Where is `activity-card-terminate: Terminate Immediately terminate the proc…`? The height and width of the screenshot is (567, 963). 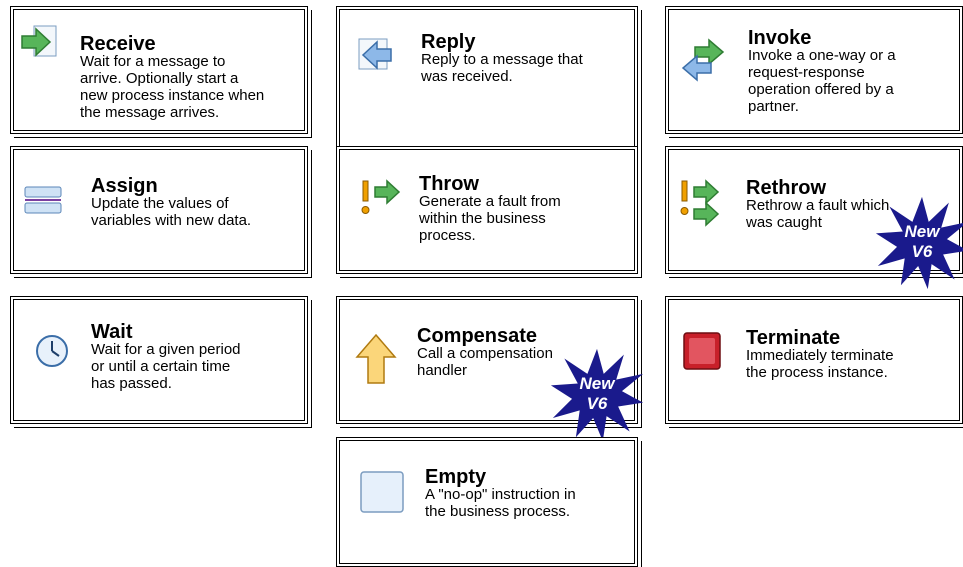 activity-card-terminate: Terminate Immediately terminate the proc… is located at coordinates (814, 360).